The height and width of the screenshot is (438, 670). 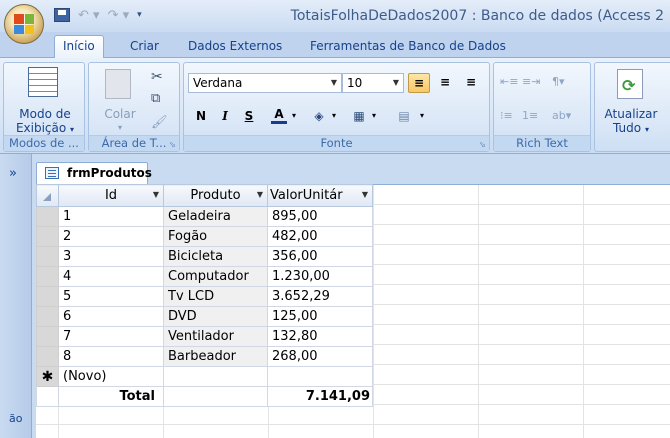 What do you see at coordinates (111, 216) in the screenshot?
I see `cell-id: 1` at bounding box center [111, 216].